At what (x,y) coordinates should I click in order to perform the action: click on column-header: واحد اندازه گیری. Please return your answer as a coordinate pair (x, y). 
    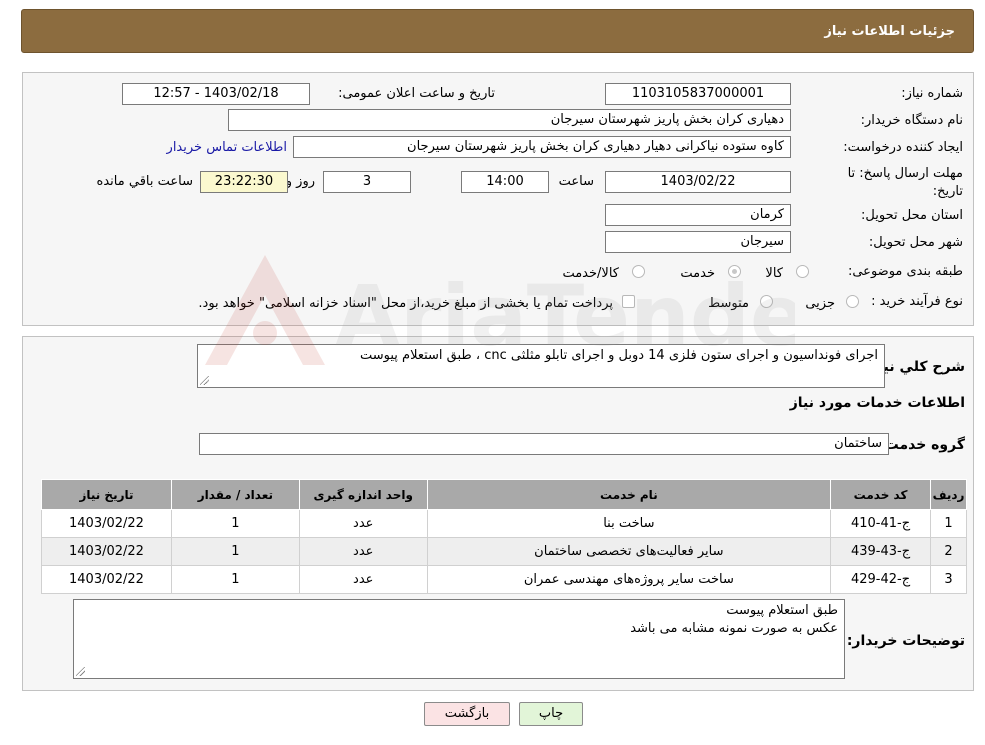
    Looking at the image, I should click on (363, 494).